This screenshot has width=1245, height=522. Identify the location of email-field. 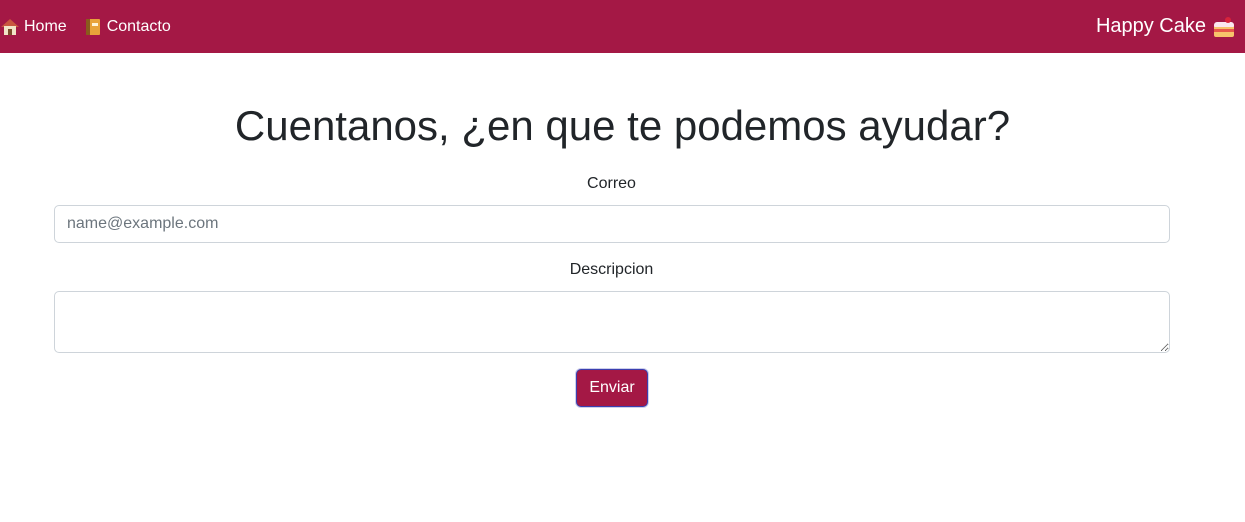
(612, 224).